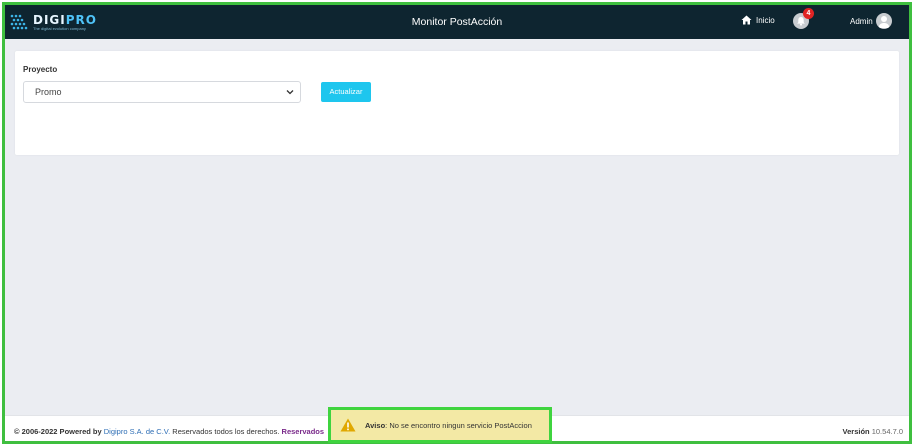 This screenshot has height=446, width=914. What do you see at coordinates (808, 13) in the screenshot?
I see `notification-badge: 4` at bounding box center [808, 13].